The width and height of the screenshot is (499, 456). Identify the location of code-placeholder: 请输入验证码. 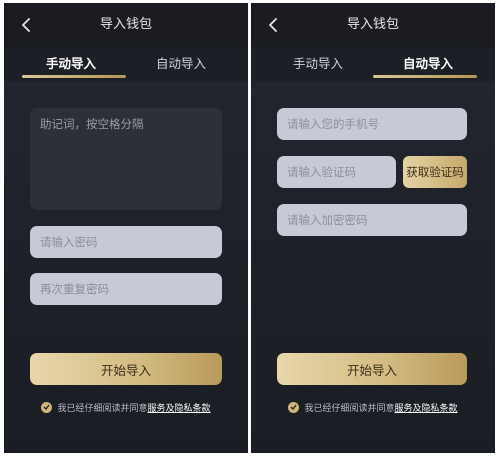
(321, 172).